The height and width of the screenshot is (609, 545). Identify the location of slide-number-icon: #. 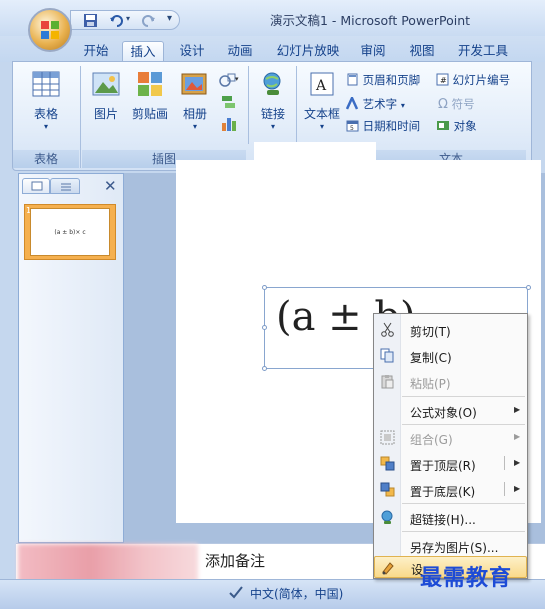
(442, 79).